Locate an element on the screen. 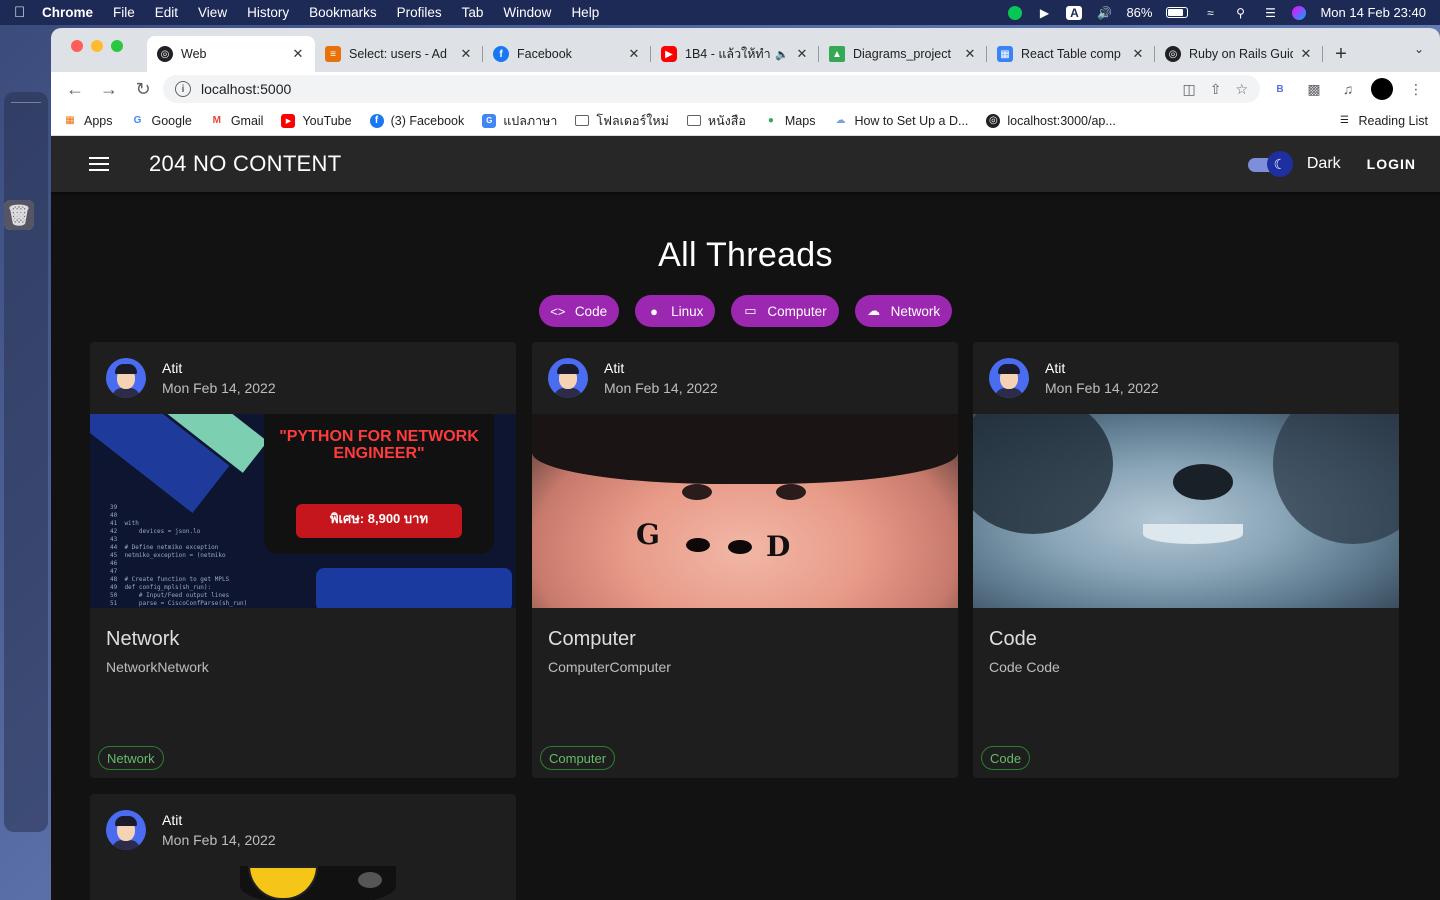 The image size is (1440, 900). menu-window: Window is located at coordinates (527, 12).